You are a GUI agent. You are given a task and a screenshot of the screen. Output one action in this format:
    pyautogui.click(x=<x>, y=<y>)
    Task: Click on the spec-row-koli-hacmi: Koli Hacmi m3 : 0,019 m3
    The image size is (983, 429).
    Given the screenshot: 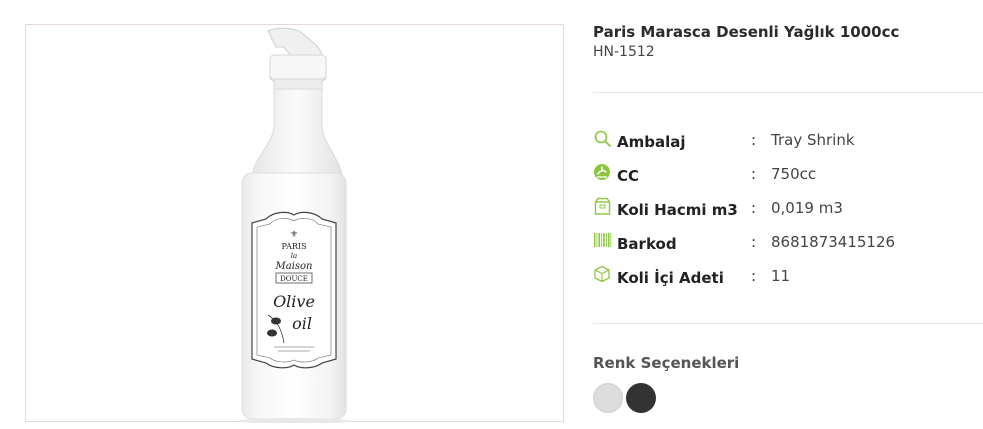 What is the action you would take?
    pyautogui.click(x=788, y=209)
    